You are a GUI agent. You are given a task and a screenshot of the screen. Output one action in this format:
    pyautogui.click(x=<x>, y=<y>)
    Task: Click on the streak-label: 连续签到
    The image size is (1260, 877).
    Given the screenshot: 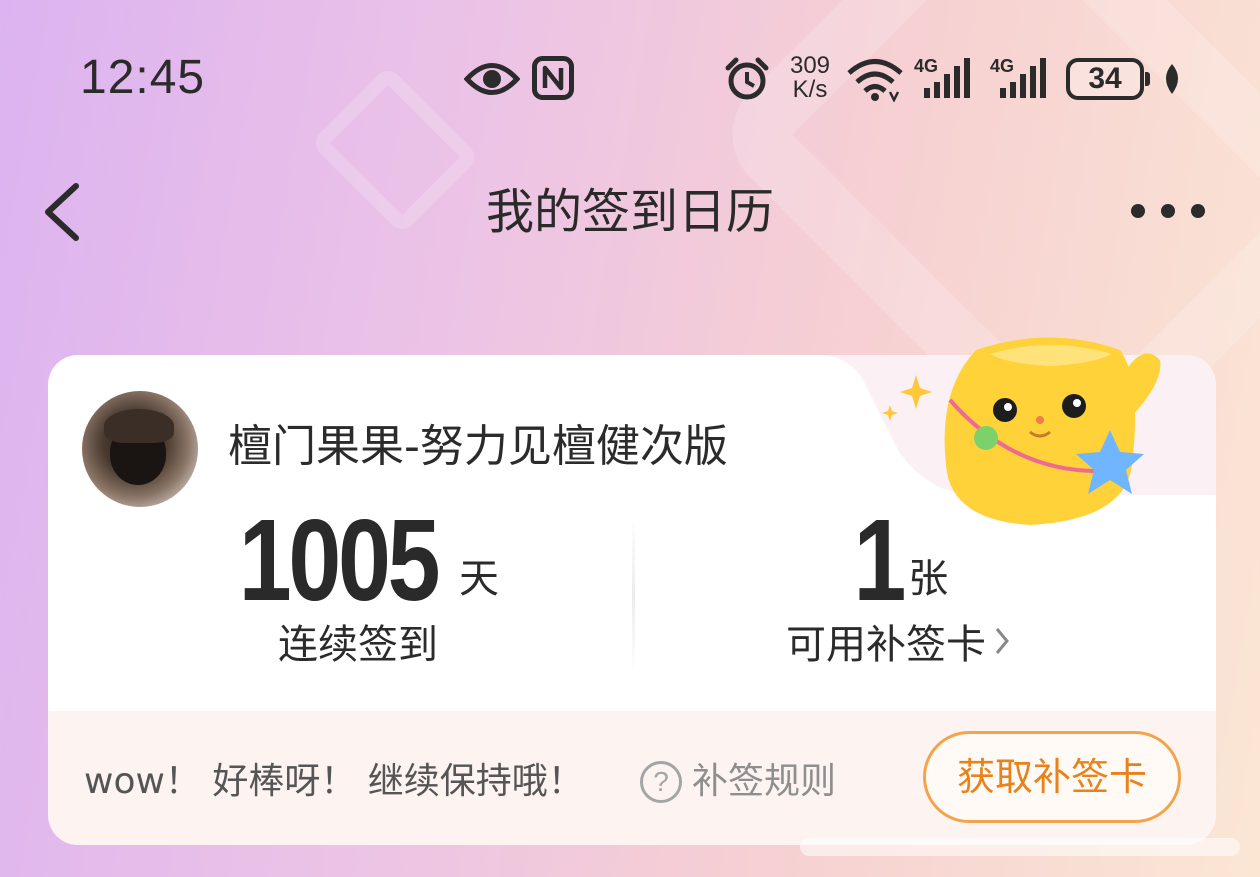 What is the action you would take?
    pyautogui.click(x=358, y=645)
    